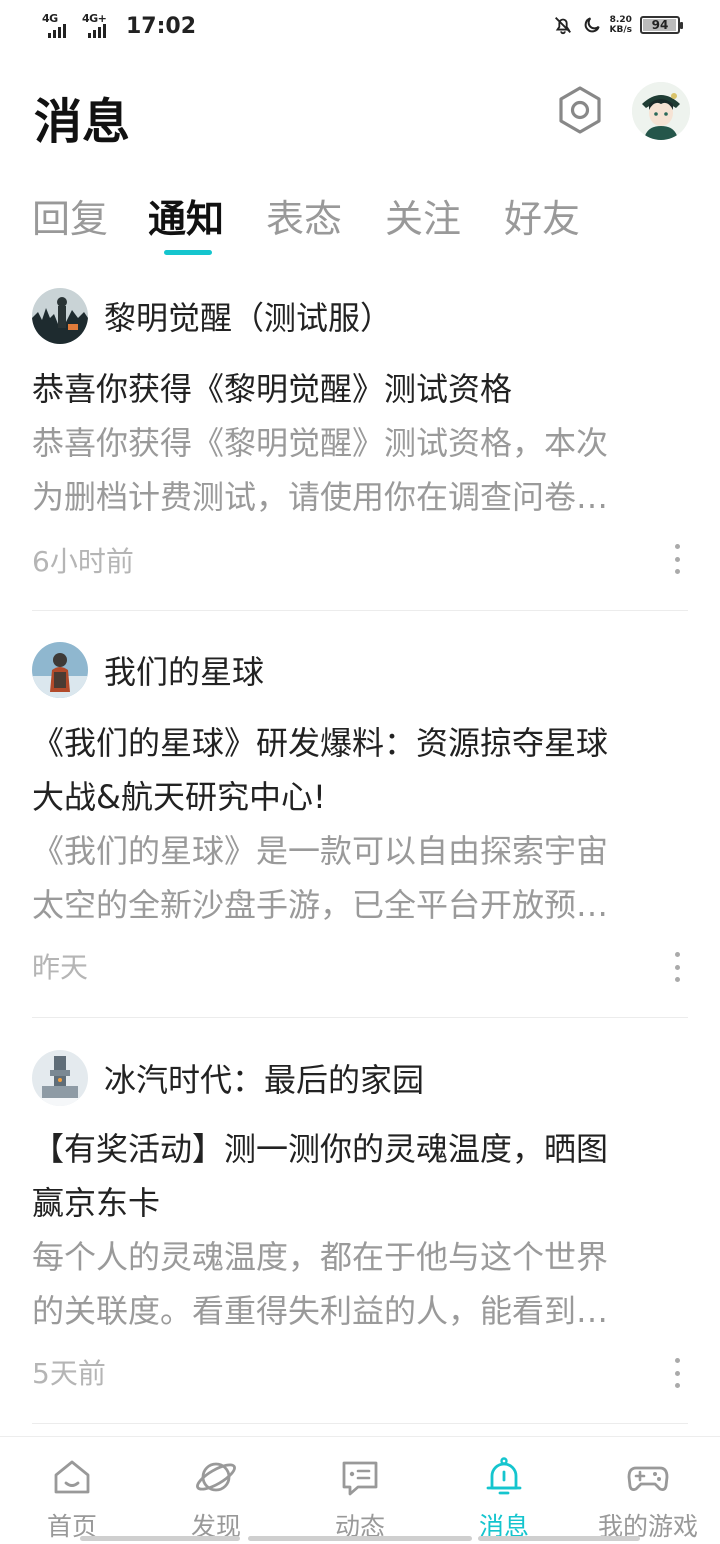  Describe the element at coordinates (320, 1149) in the screenshot. I see `message-title-line: 【有奖活动】测一测你的灵魂温度，晒图` at that location.